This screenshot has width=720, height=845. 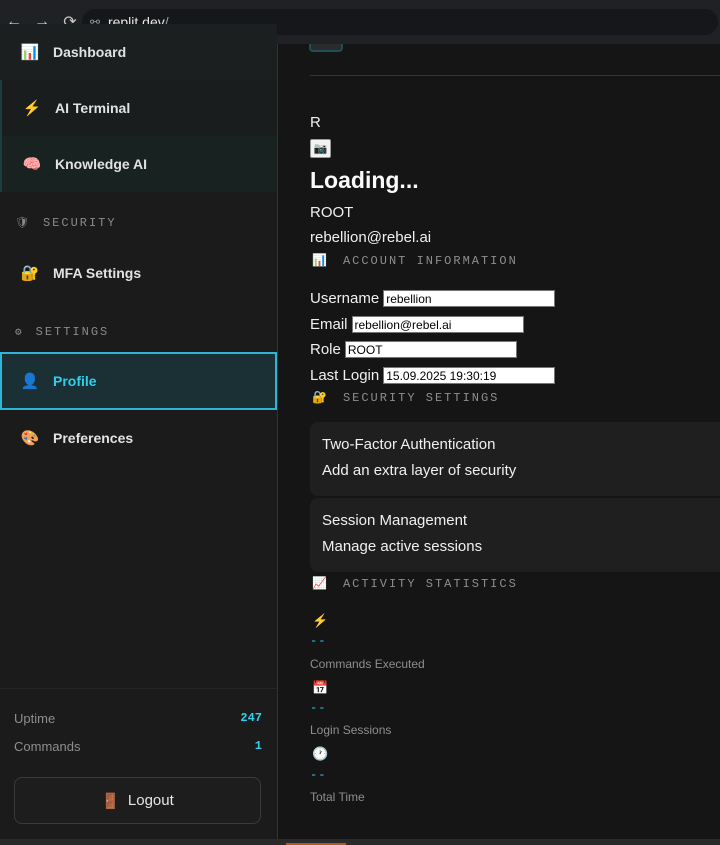 I want to click on sidebar-item-label: MFA Settings, so click(x=97, y=273).